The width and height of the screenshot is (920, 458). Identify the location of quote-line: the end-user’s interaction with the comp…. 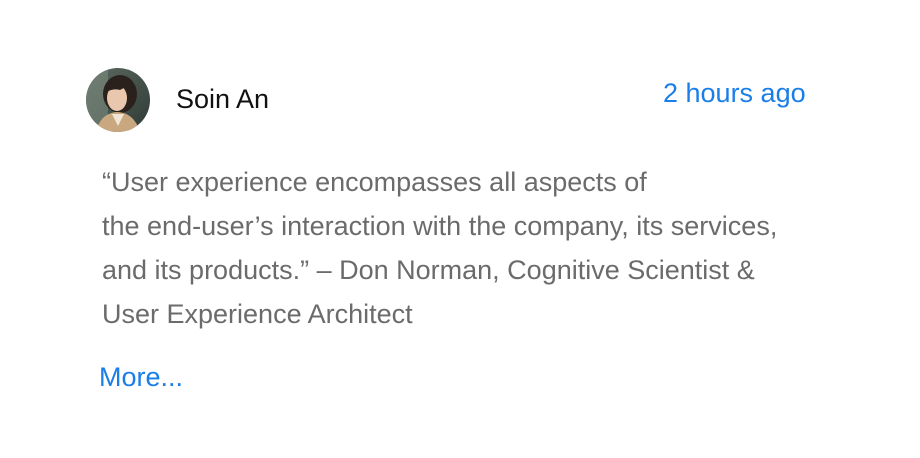
(440, 226).